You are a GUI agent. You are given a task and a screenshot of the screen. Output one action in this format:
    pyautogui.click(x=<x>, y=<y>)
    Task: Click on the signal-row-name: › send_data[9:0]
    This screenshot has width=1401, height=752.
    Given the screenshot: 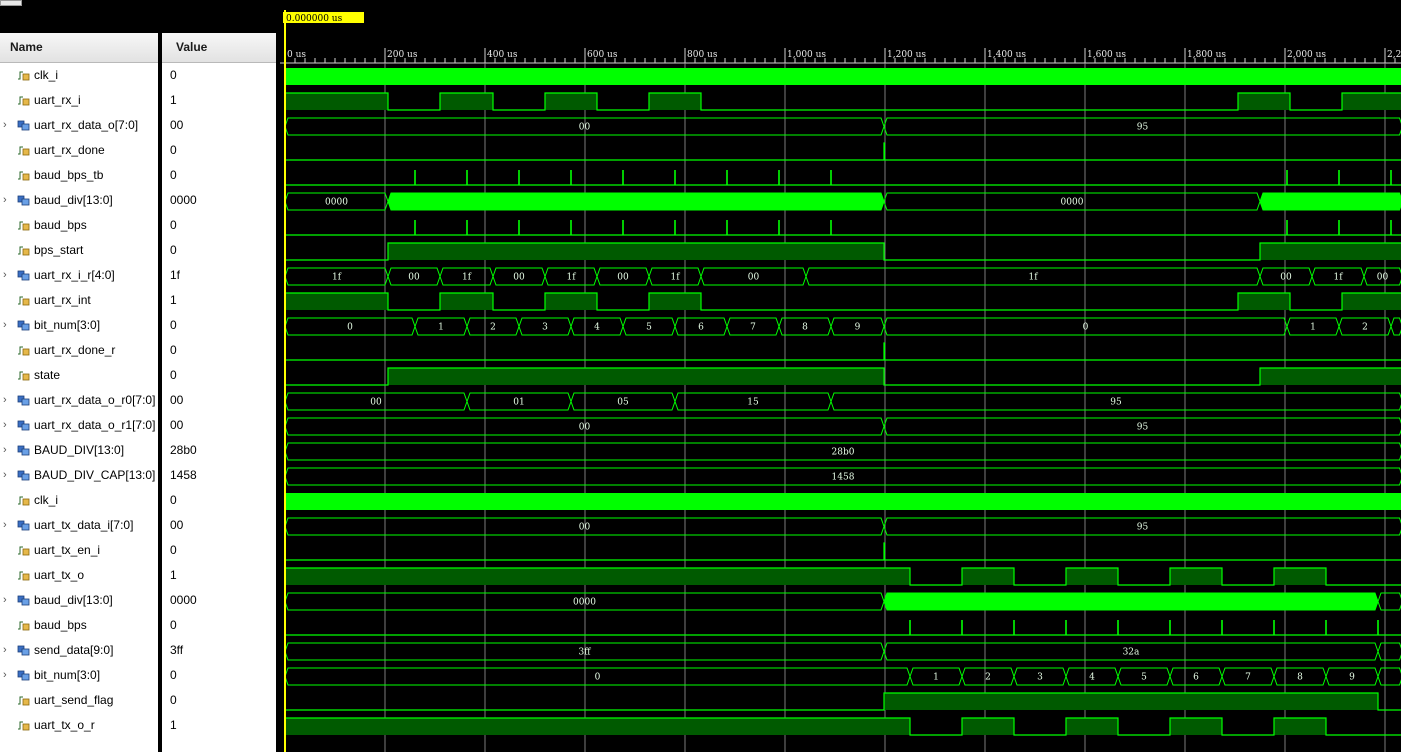 What is the action you would take?
    pyautogui.click(x=79, y=650)
    